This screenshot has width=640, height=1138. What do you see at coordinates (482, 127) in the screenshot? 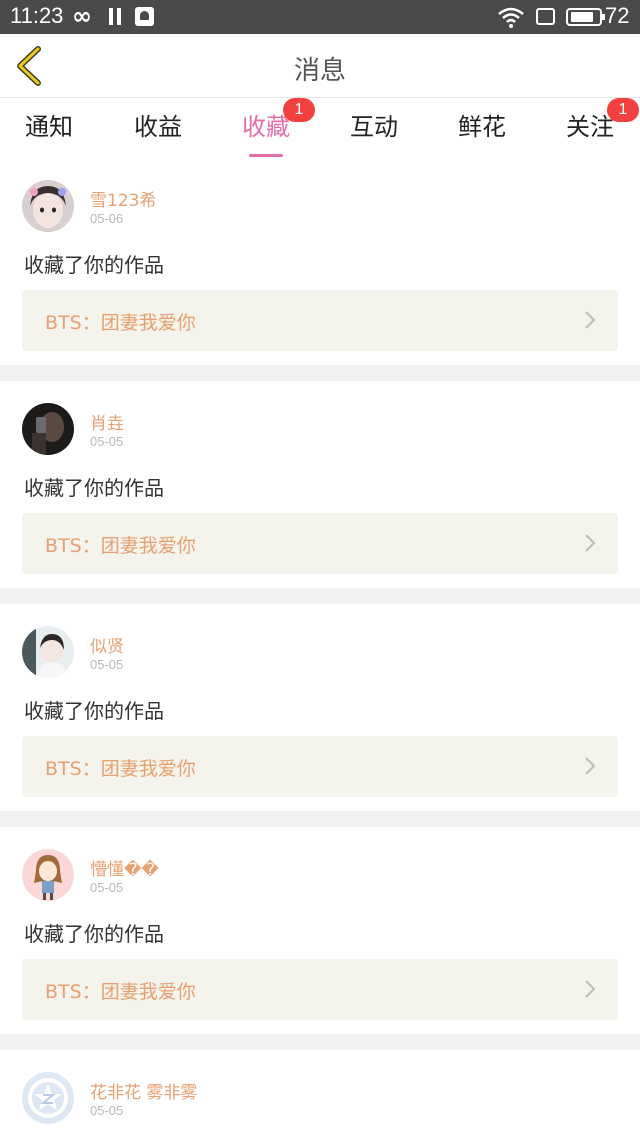
I see `tab-label: 鲜花` at bounding box center [482, 127].